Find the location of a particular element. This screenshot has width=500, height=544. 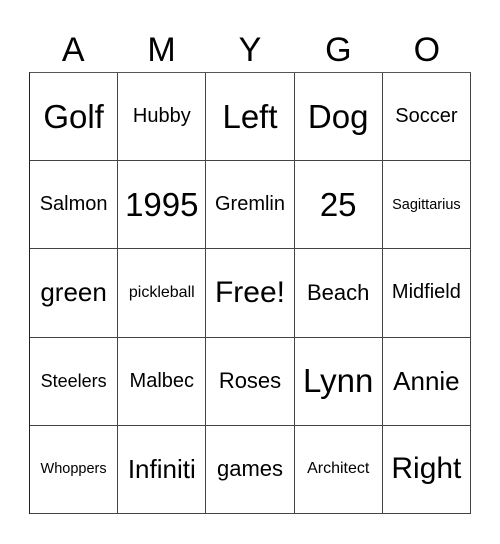

bingo-cell: Steelers is located at coordinates (74, 381).